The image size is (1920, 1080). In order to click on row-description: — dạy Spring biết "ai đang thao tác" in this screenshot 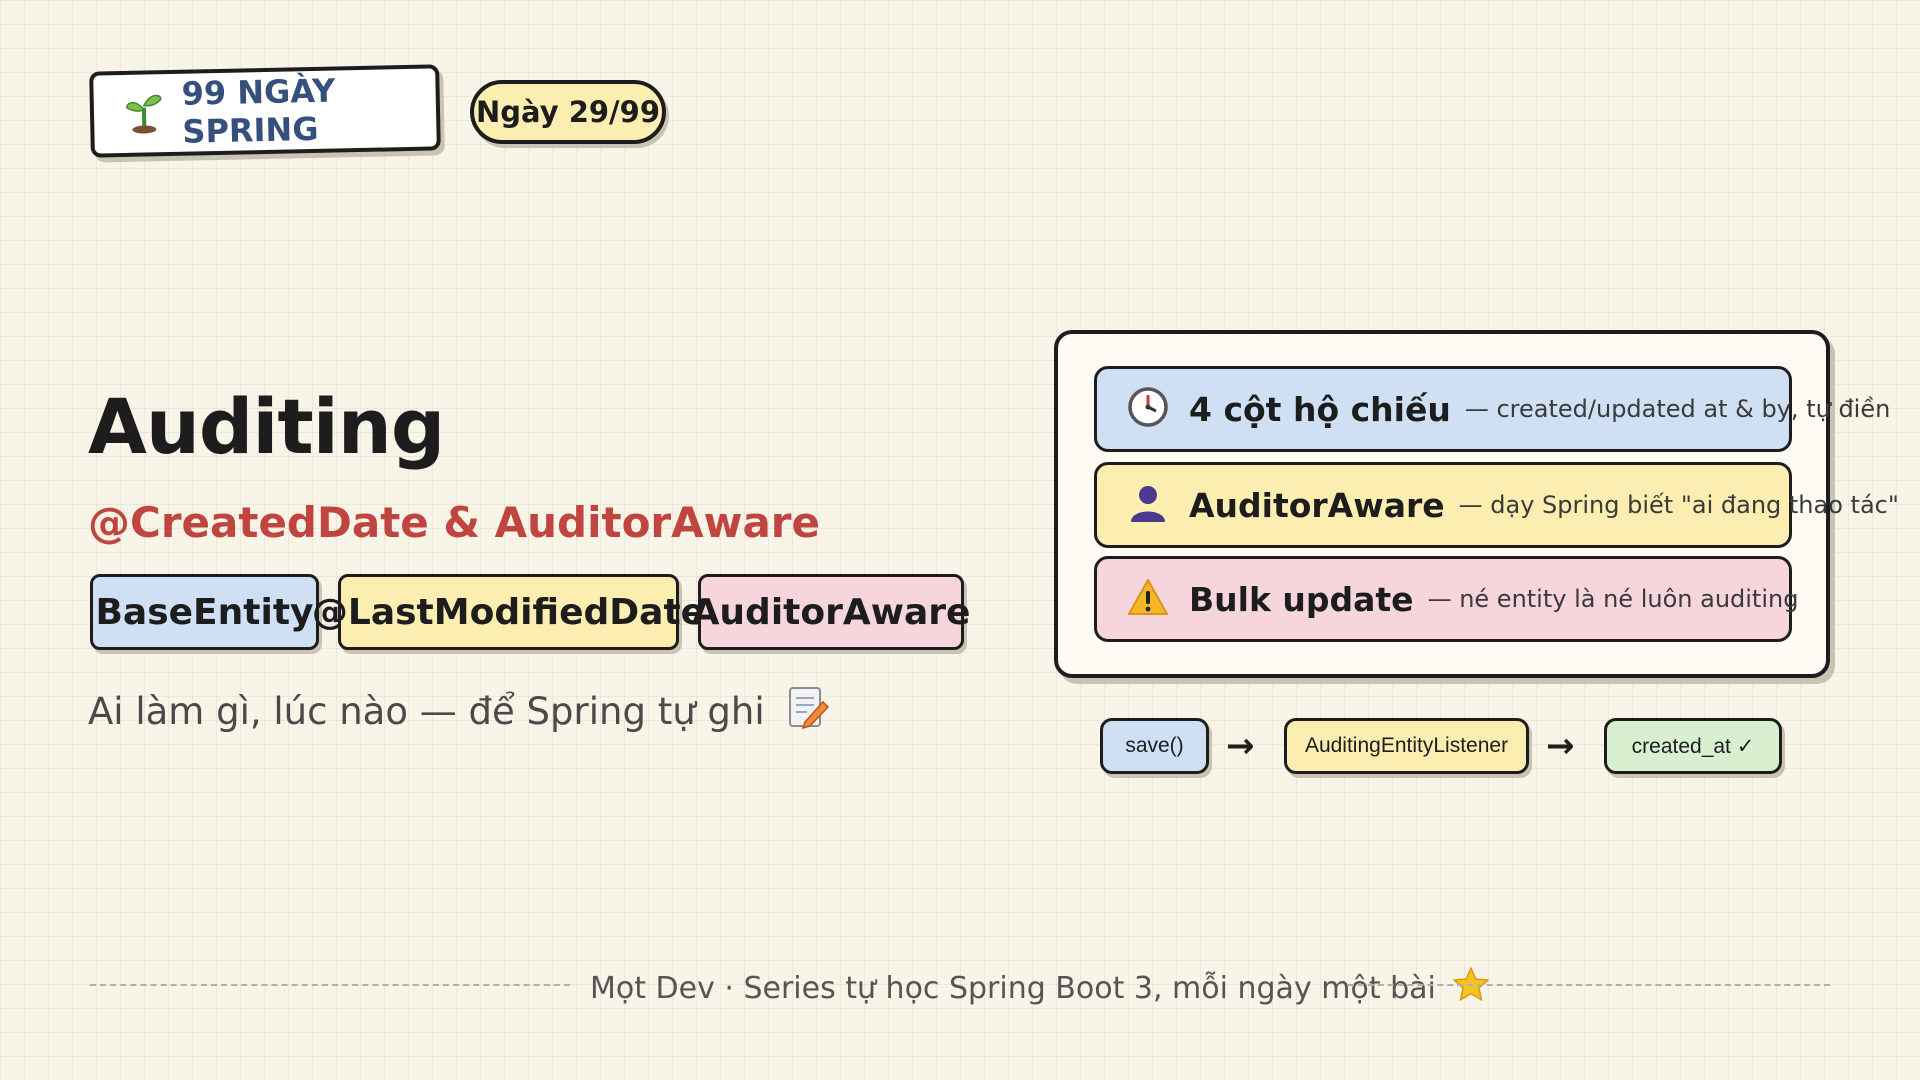, I will do `click(1678, 505)`.